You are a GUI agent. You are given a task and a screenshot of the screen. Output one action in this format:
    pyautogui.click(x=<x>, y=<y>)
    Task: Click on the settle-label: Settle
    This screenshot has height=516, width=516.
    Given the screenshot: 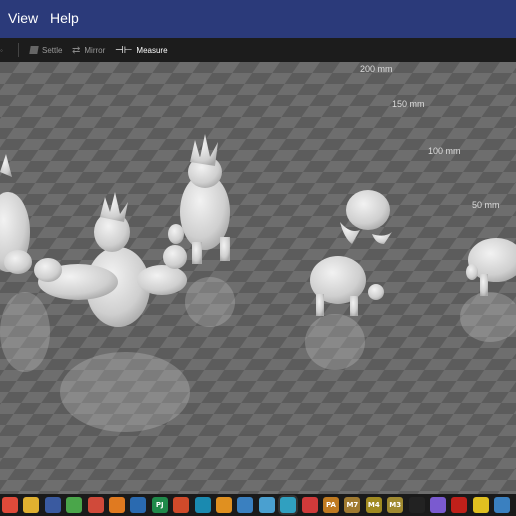 What is the action you would take?
    pyautogui.click(x=52, y=50)
    